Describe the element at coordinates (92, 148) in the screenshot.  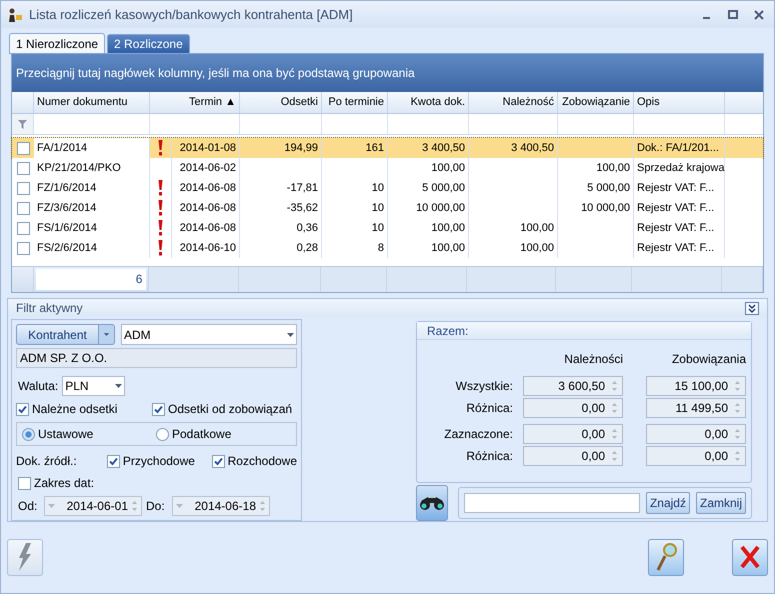
I see `table-cell: FA/1/2014` at that location.